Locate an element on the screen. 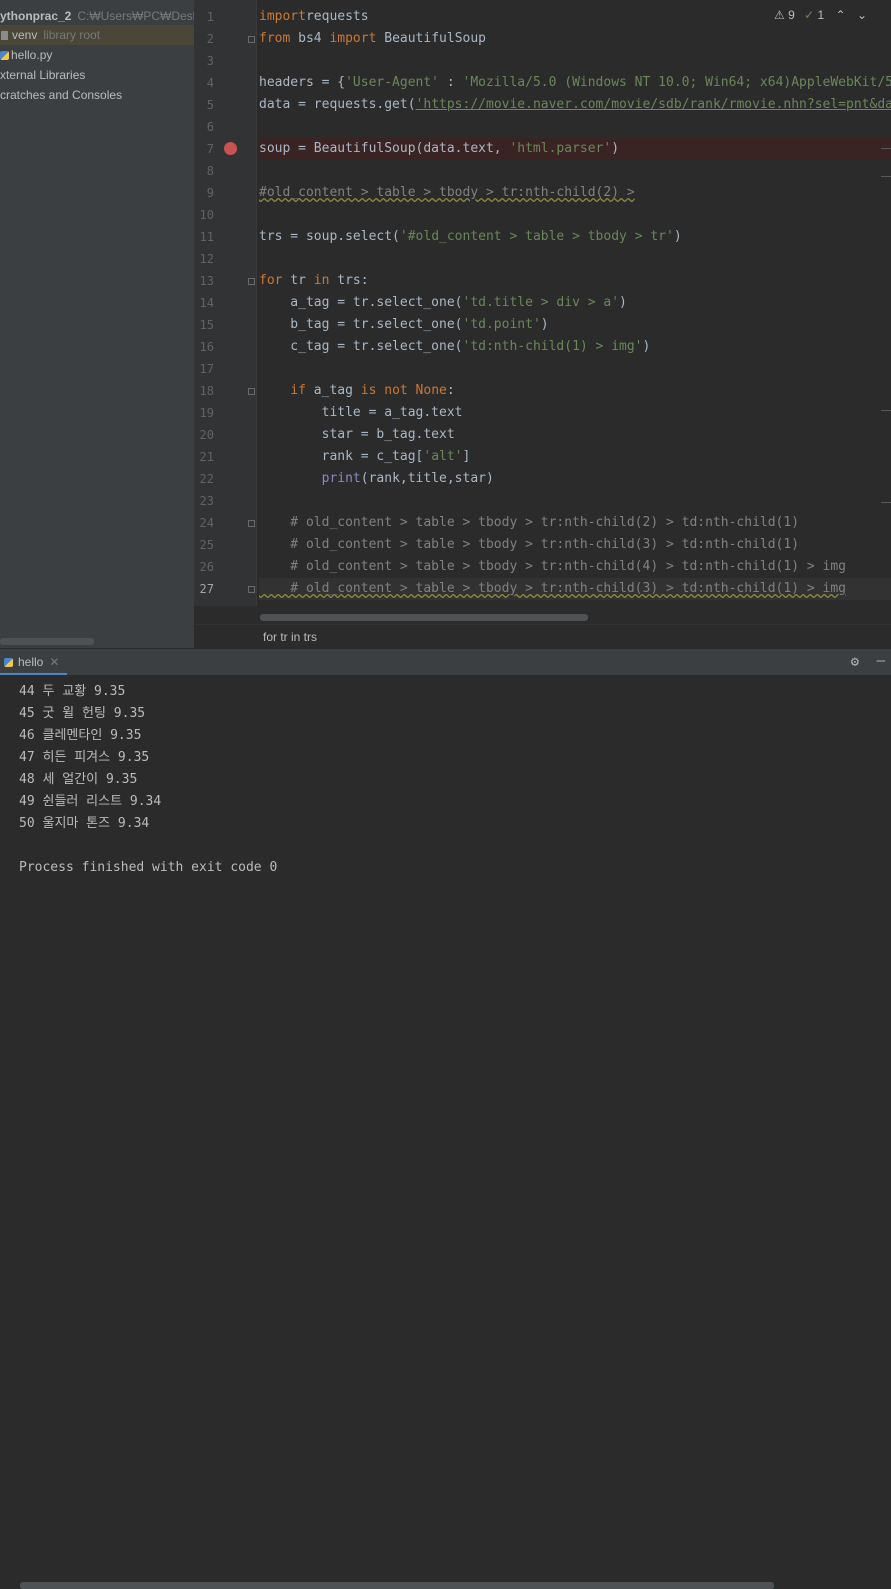 The width and height of the screenshot is (891, 1589). line-number: 20 is located at coordinates (204, 435).